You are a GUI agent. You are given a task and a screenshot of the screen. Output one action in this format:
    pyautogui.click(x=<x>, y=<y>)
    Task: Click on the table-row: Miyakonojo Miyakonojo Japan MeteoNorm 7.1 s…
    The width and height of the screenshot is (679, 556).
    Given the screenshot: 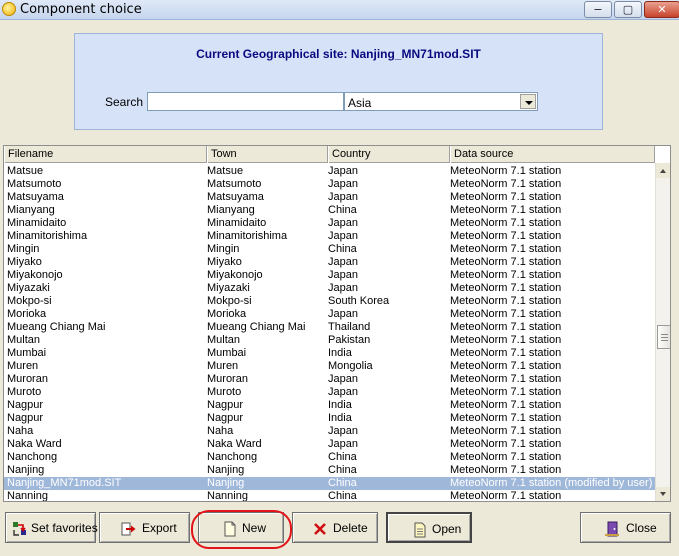 What is the action you would take?
    pyautogui.click(x=329, y=275)
    